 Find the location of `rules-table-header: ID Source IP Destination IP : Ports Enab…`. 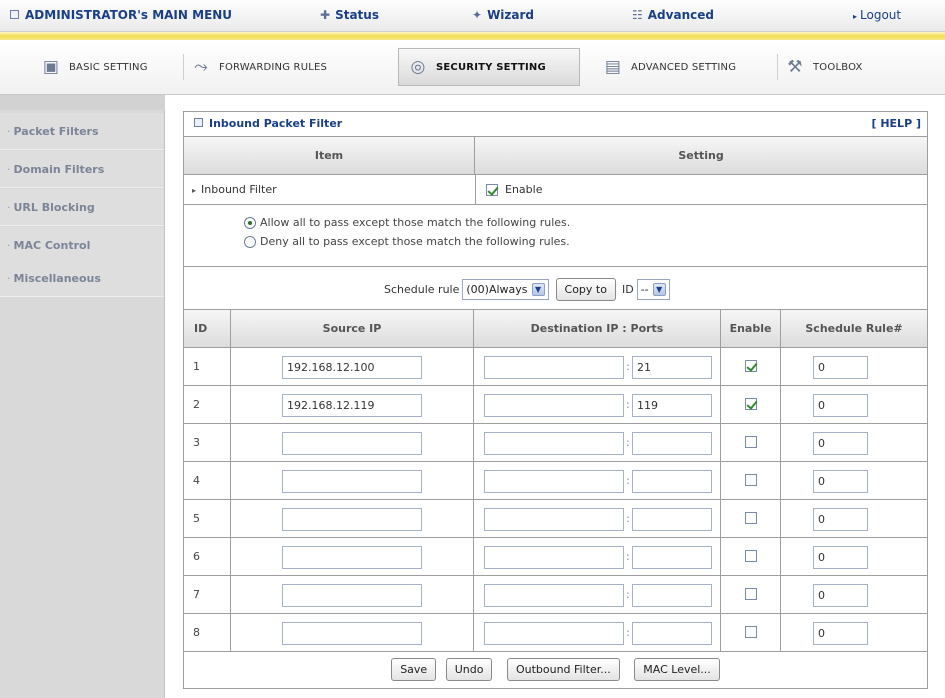

rules-table-header: ID Source IP Destination IP : Ports Enab… is located at coordinates (555, 329).